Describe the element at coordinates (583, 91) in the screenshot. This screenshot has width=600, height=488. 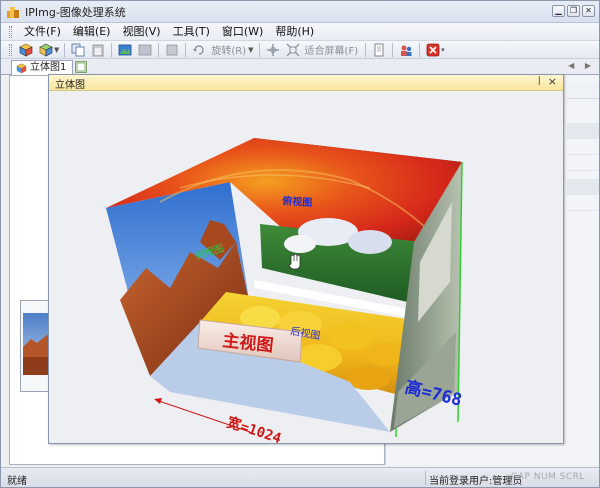
I see `right-panel-header` at that location.